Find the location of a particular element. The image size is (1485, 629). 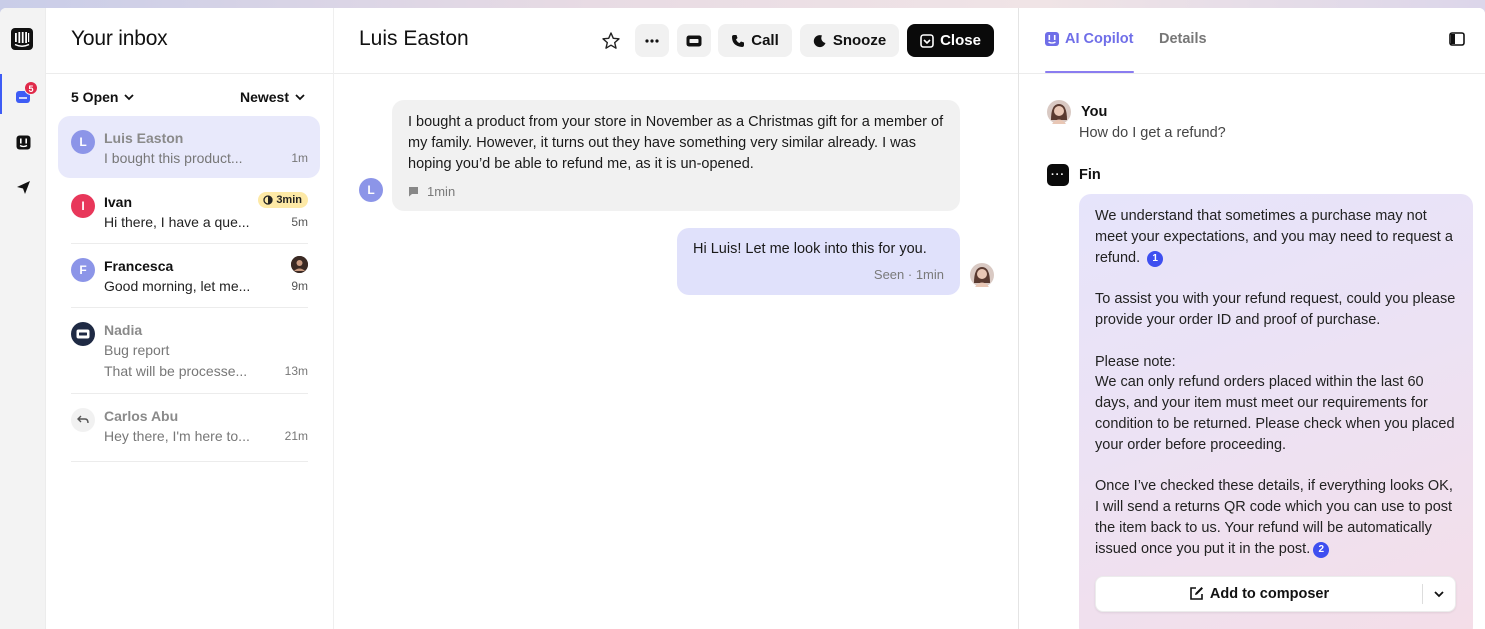

conversation-name: Francesca is located at coordinates (139, 266).